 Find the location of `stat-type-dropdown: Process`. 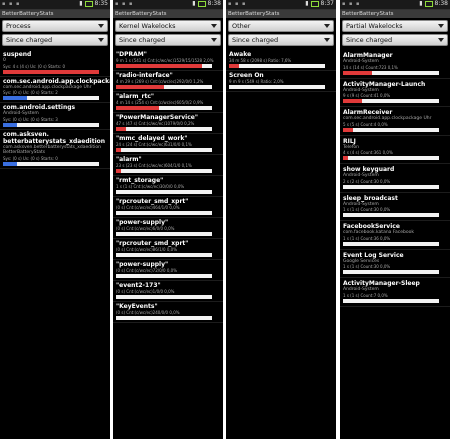

stat-type-dropdown: Process is located at coordinates (55, 26).